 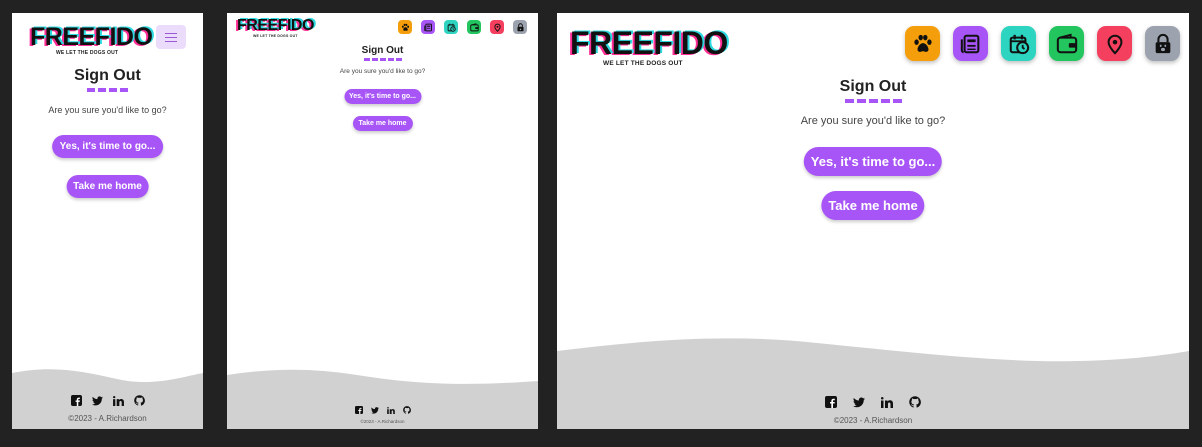 What do you see at coordinates (275, 36) in the screenshot?
I see `brand-tagline: WE LET THE DOGS OUT` at bounding box center [275, 36].